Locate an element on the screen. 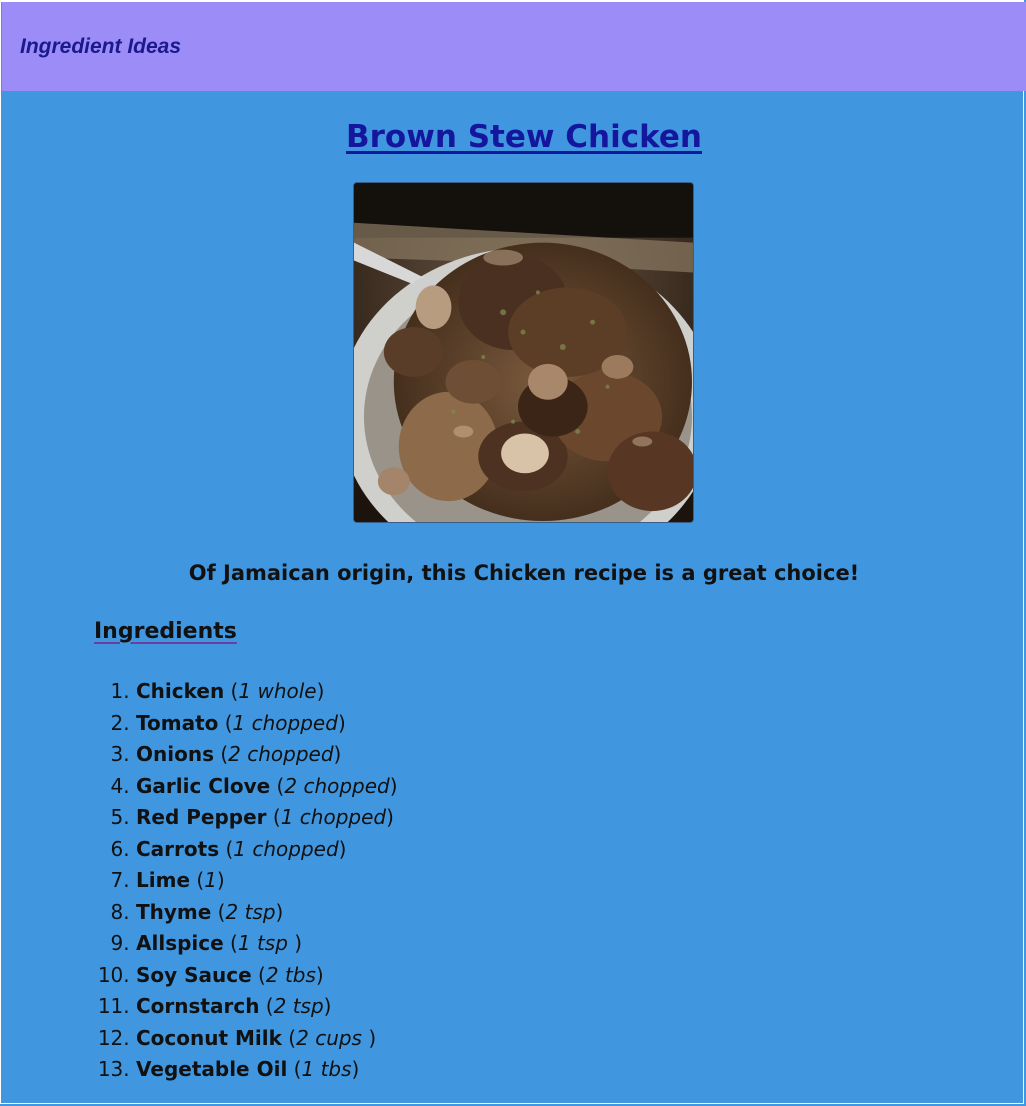 Image resolution: width=1026 pixels, height=1106 pixels. ingredient-name: Carrots is located at coordinates (178, 848).